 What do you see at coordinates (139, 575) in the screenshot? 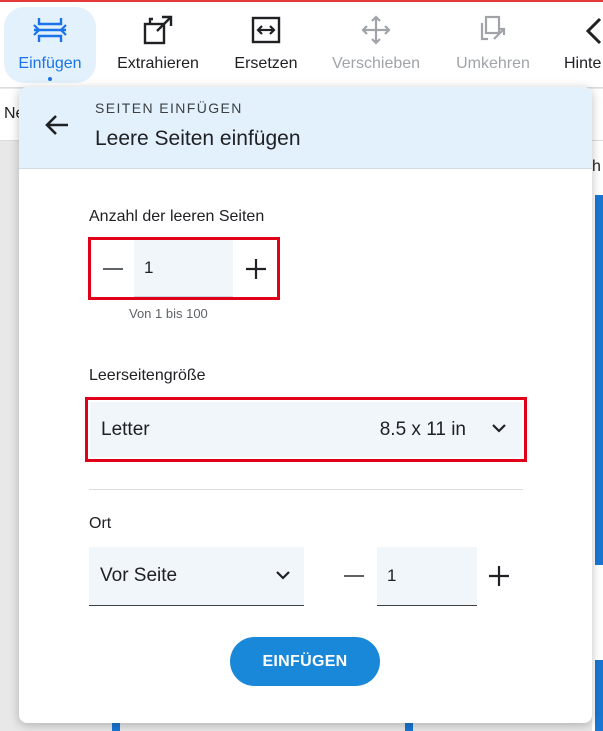
I see `location-position-value: Vor Seite` at bounding box center [139, 575].